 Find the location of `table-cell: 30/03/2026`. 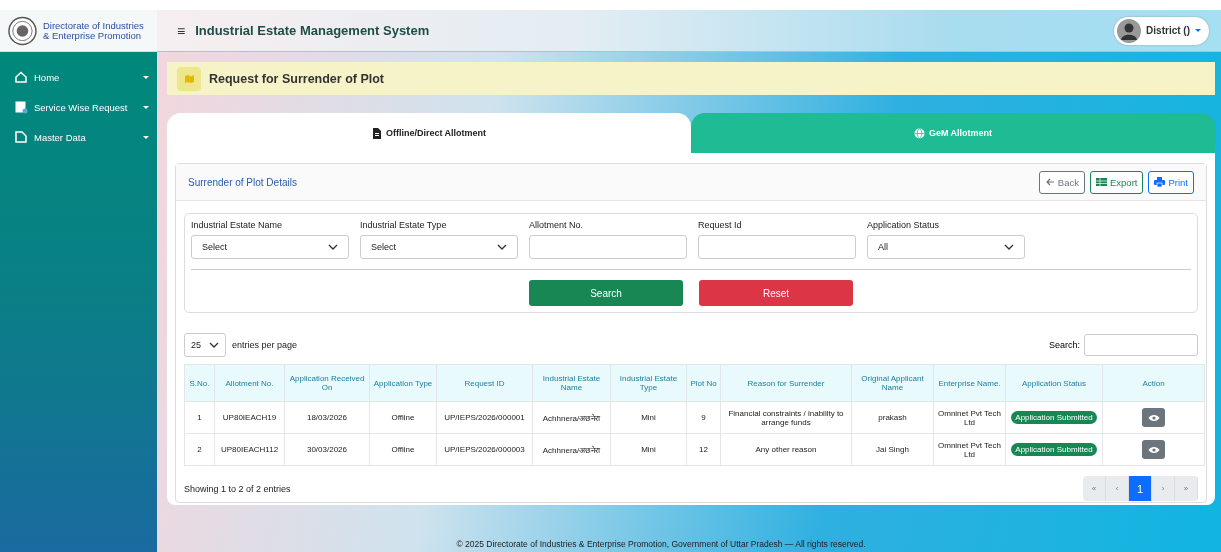

table-cell: 30/03/2026 is located at coordinates (327, 449).